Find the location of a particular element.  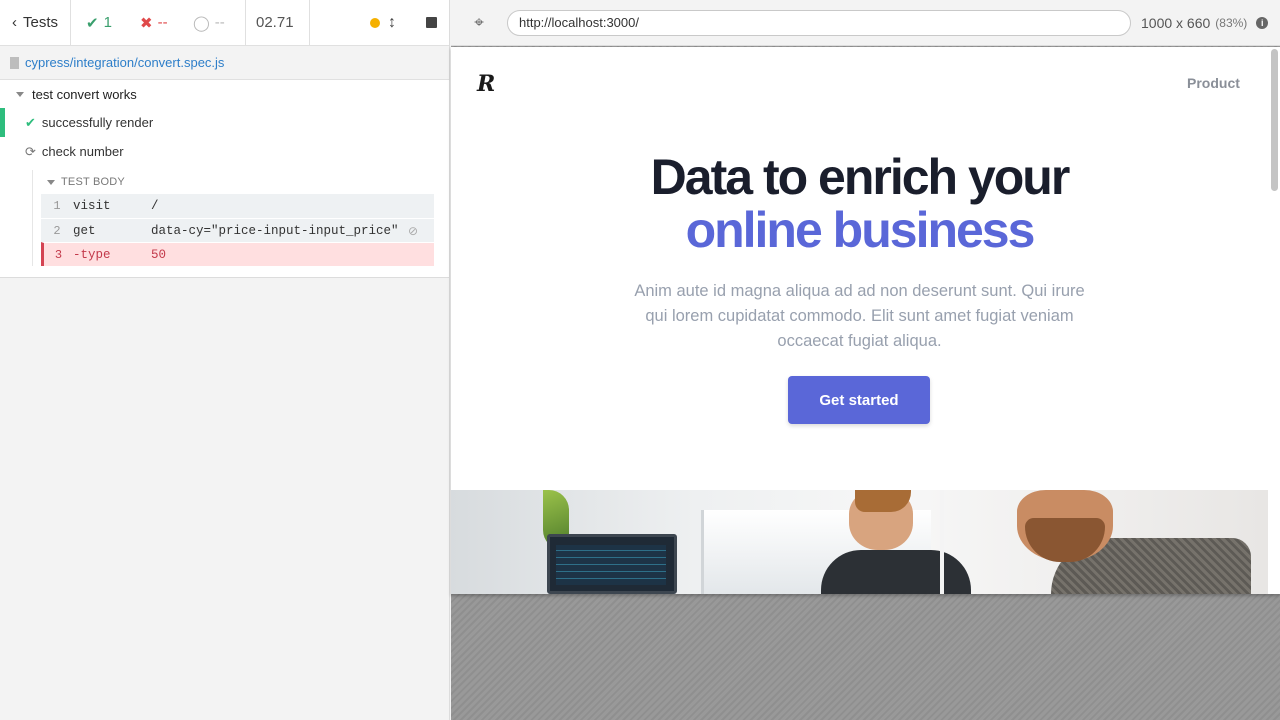

pending-count: -- is located at coordinates (219, 22).